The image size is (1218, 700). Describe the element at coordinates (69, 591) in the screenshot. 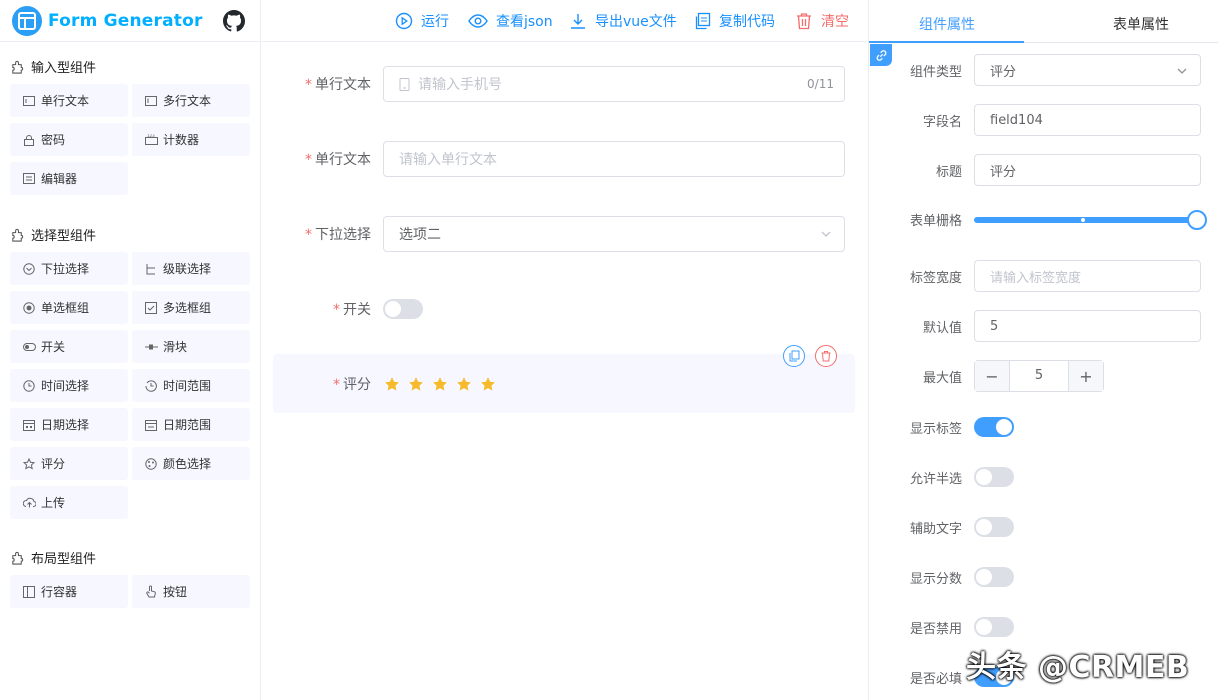

I see `comp-row: 行容器` at that location.